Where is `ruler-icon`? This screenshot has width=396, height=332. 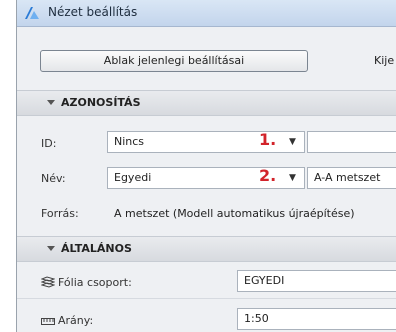
ruler-icon is located at coordinates (48, 321).